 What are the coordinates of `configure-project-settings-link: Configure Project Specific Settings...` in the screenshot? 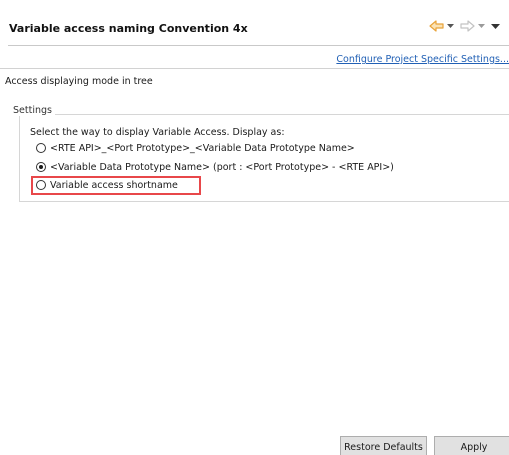 It's located at (422, 59).